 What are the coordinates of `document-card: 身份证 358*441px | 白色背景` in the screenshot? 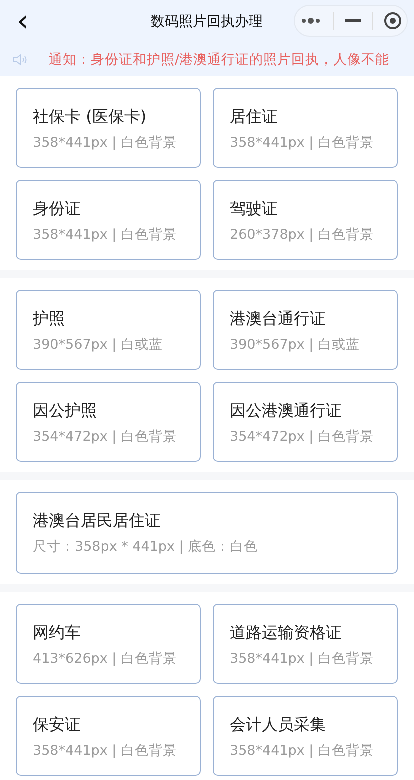 It's located at (108, 220).